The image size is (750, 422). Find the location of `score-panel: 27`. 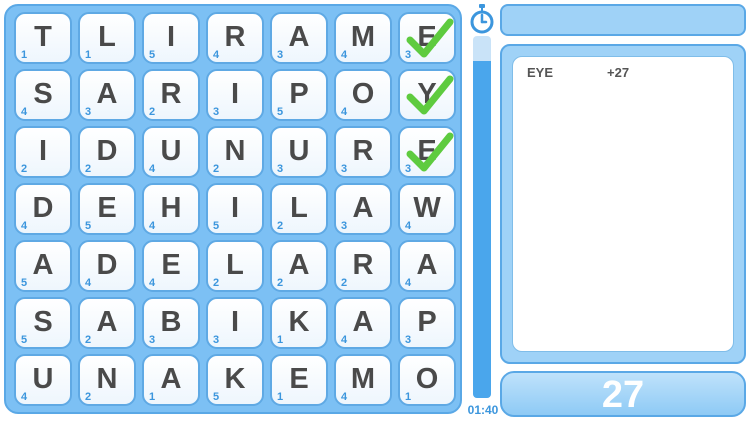

score-panel: 27 is located at coordinates (623, 394).